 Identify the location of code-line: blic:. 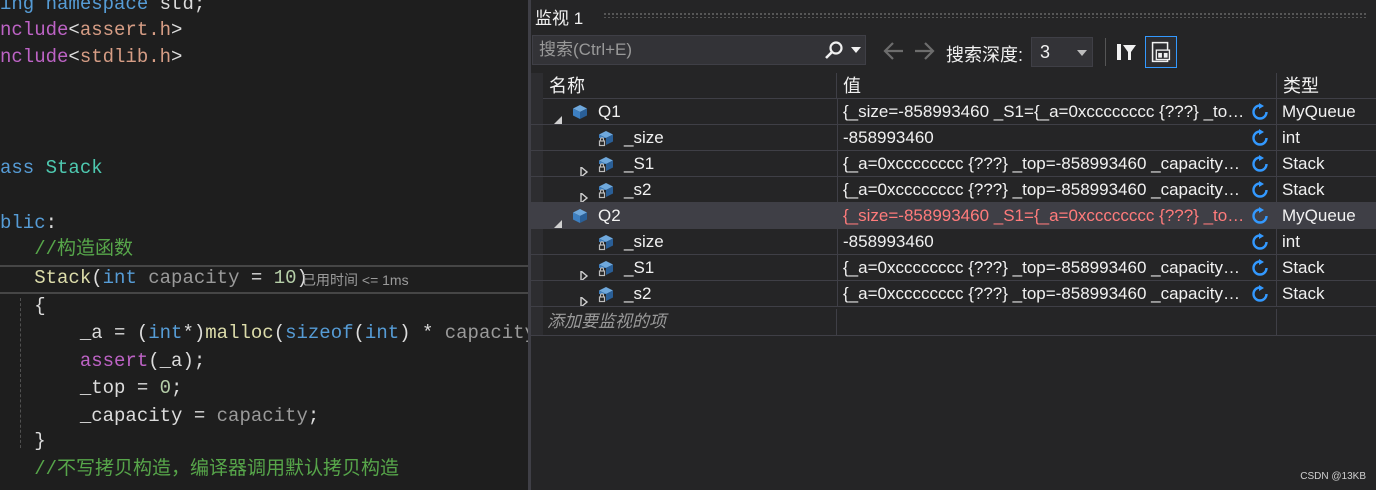
(28, 223).